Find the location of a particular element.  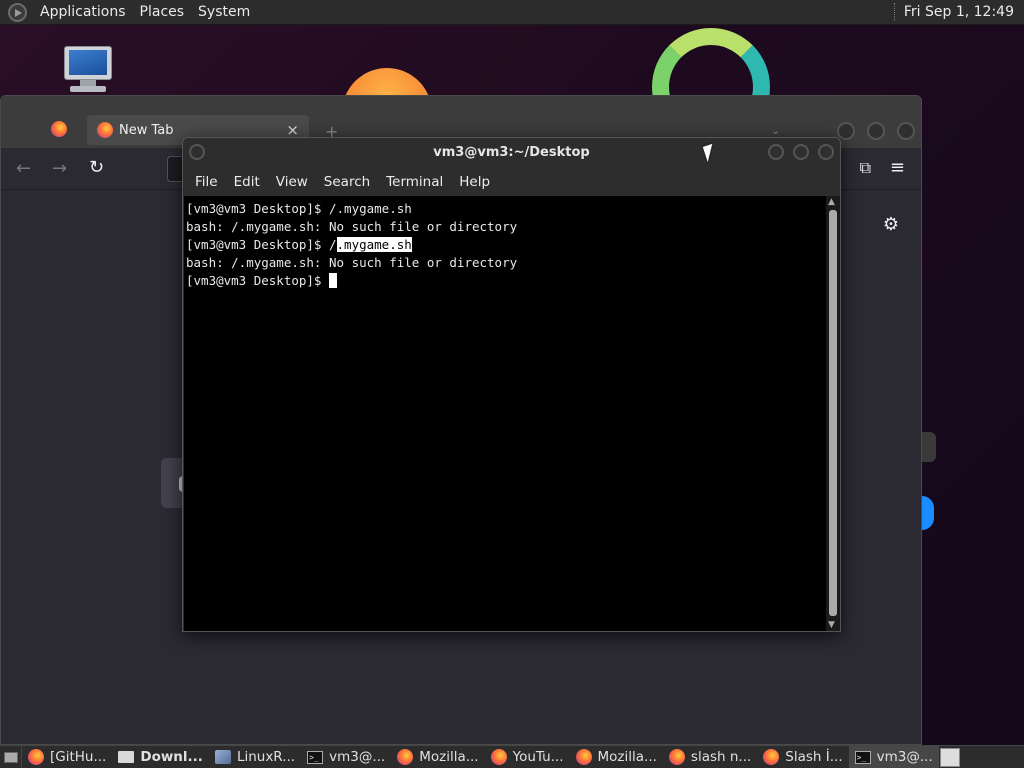

terminal-scrollbar: ▲ ▼ is located at coordinates (833, 413).